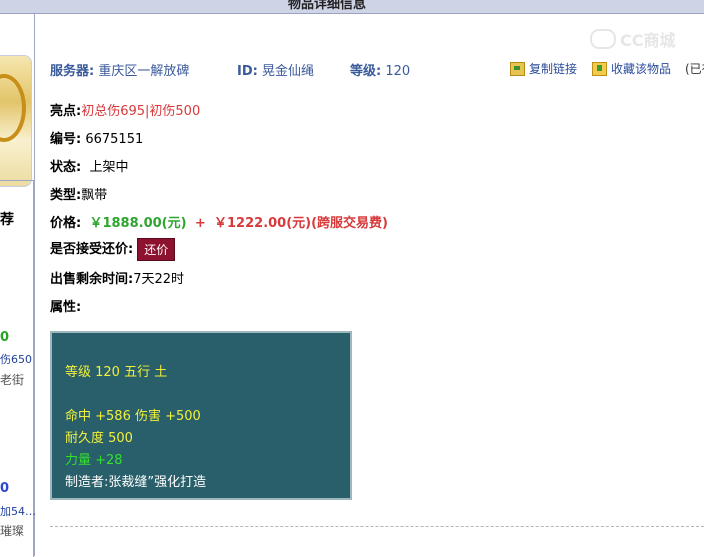 This screenshot has height=557, width=704. Describe the element at coordinates (144, 71) in the screenshot. I see `server-value: 重庆区一解放碑` at that location.